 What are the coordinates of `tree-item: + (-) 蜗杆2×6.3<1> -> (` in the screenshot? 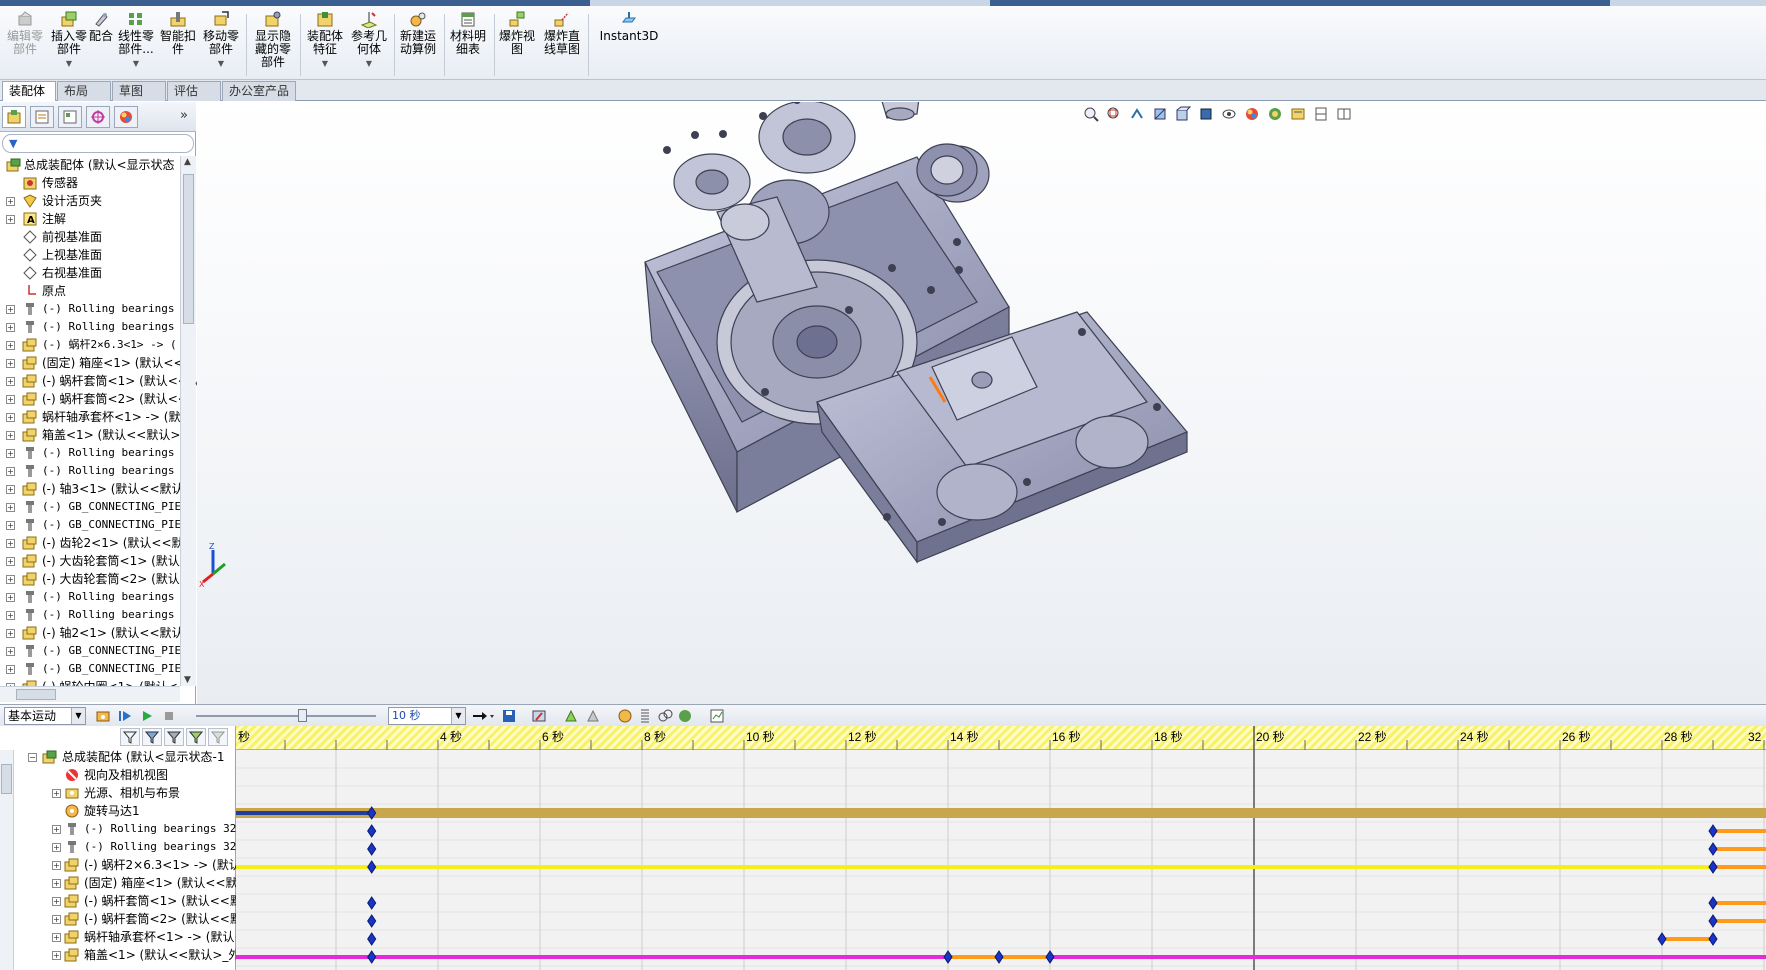 It's located at (90, 345).